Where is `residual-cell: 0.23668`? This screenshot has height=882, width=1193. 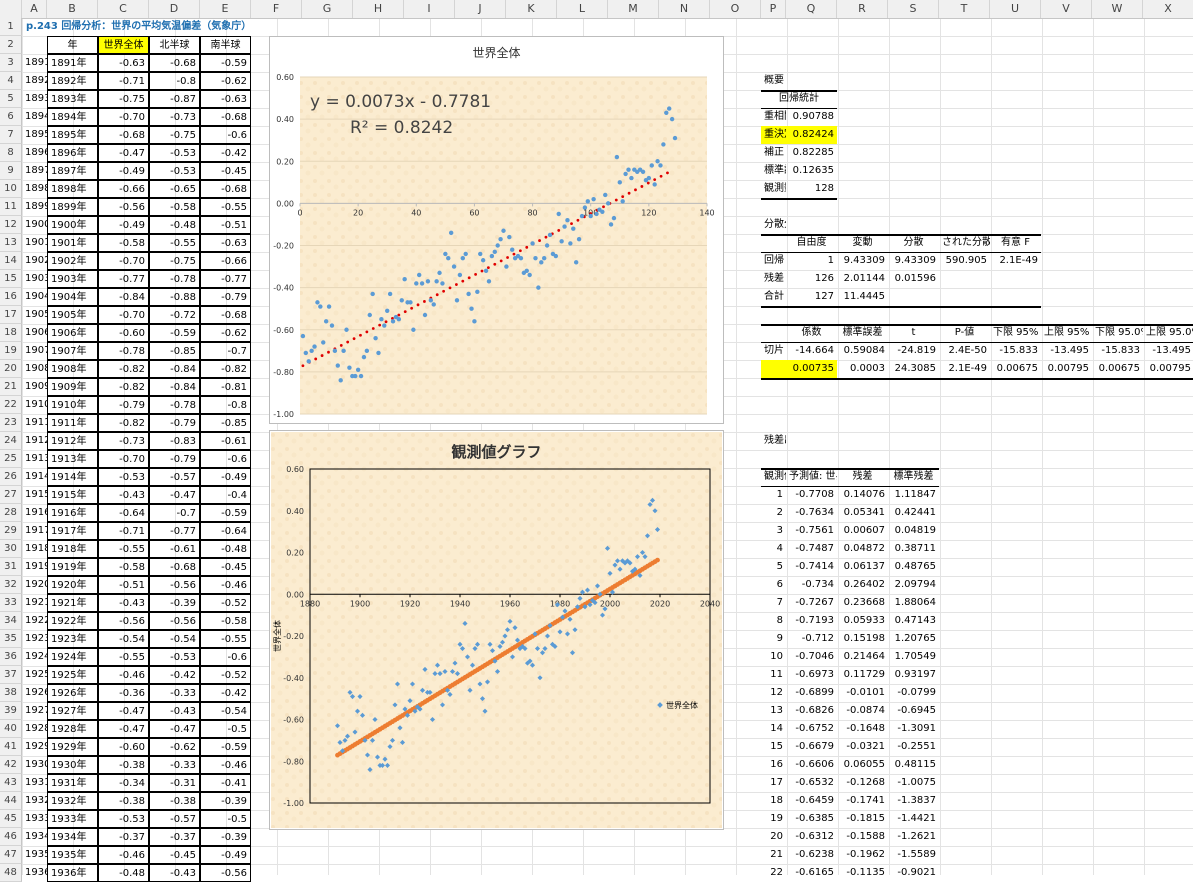 residual-cell: 0.23668 is located at coordinates (862, 603).